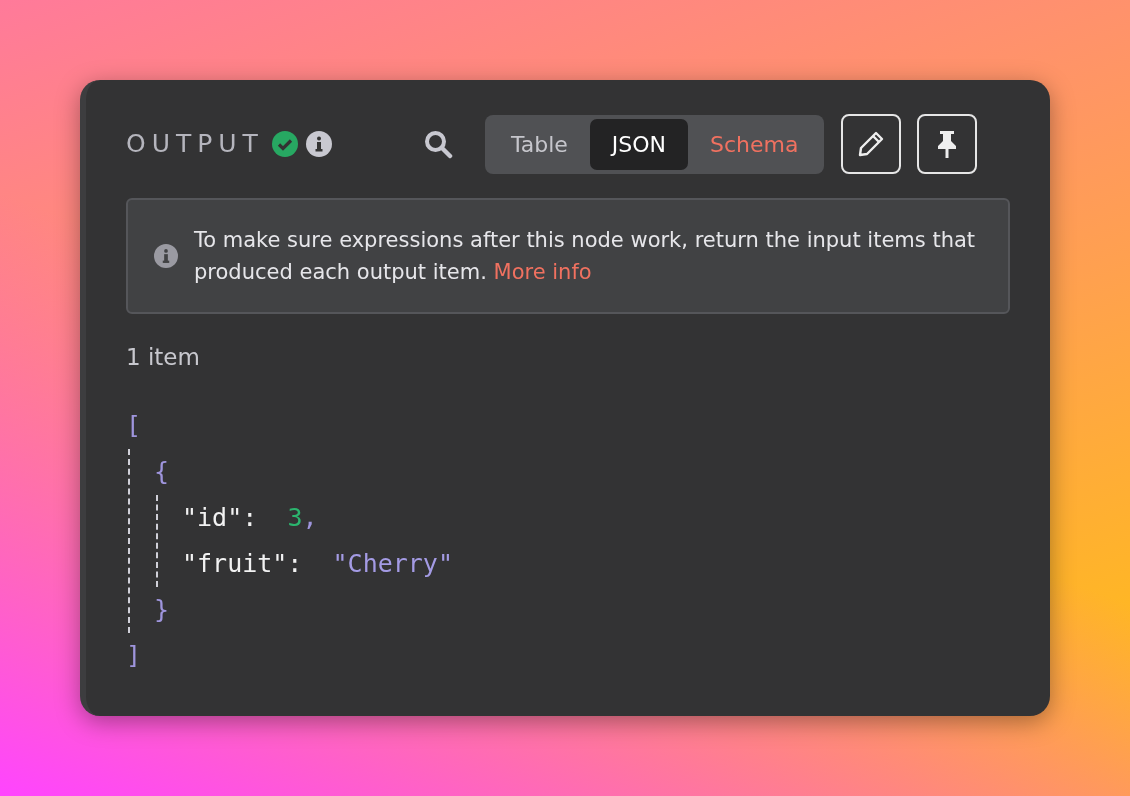 The width and height of the screenshot is (1130, 796). I want to click on pencil-icon, so click(871, 144).